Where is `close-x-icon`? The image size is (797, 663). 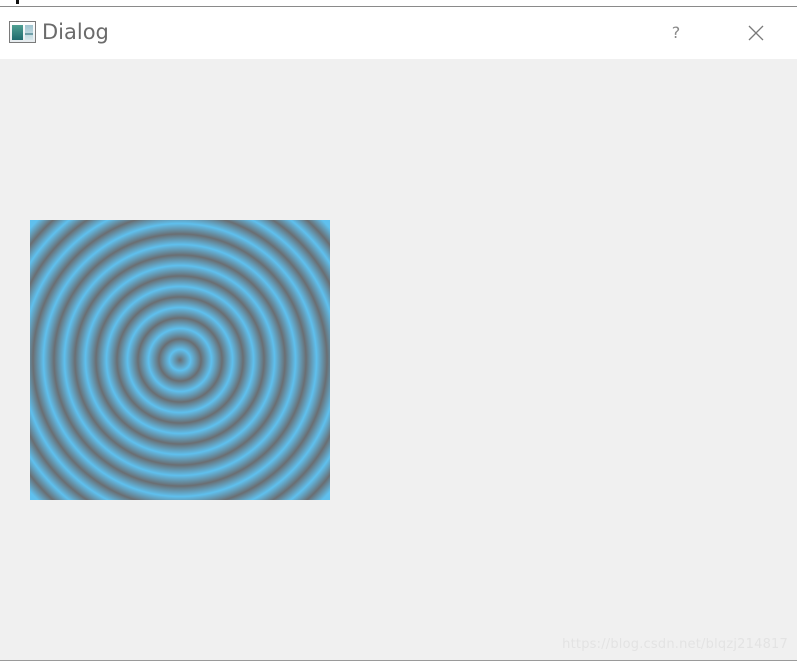 close-x-icon is located at coordinates (756, 33).